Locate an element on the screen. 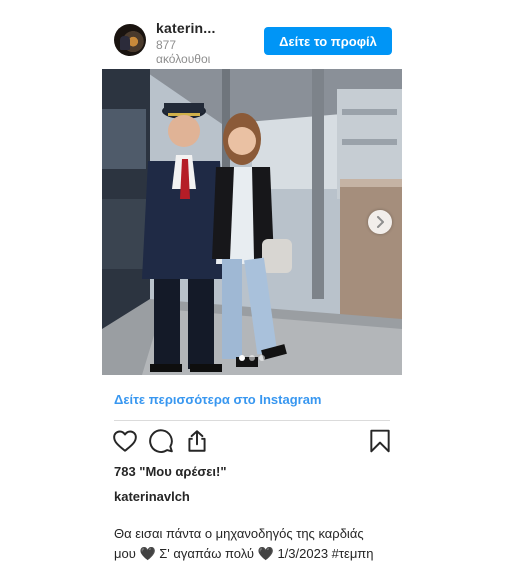 The width and height of the screenshot is (521, 569). comment-button is located at coordinates (161, 441).